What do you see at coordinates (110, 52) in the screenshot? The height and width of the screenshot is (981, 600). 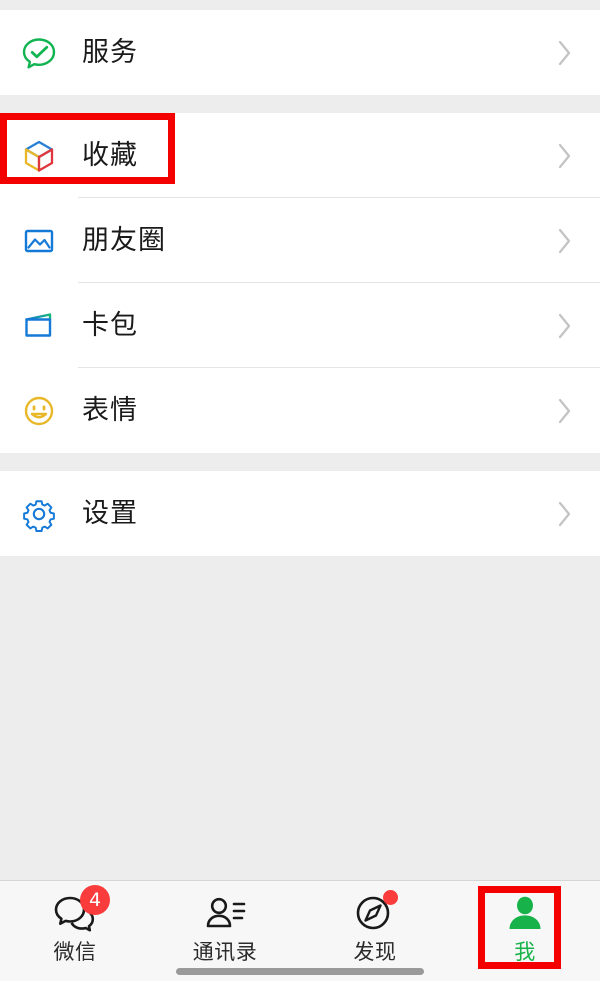 I see `menu-item-label: 服务` at bounding box center [110, 52].